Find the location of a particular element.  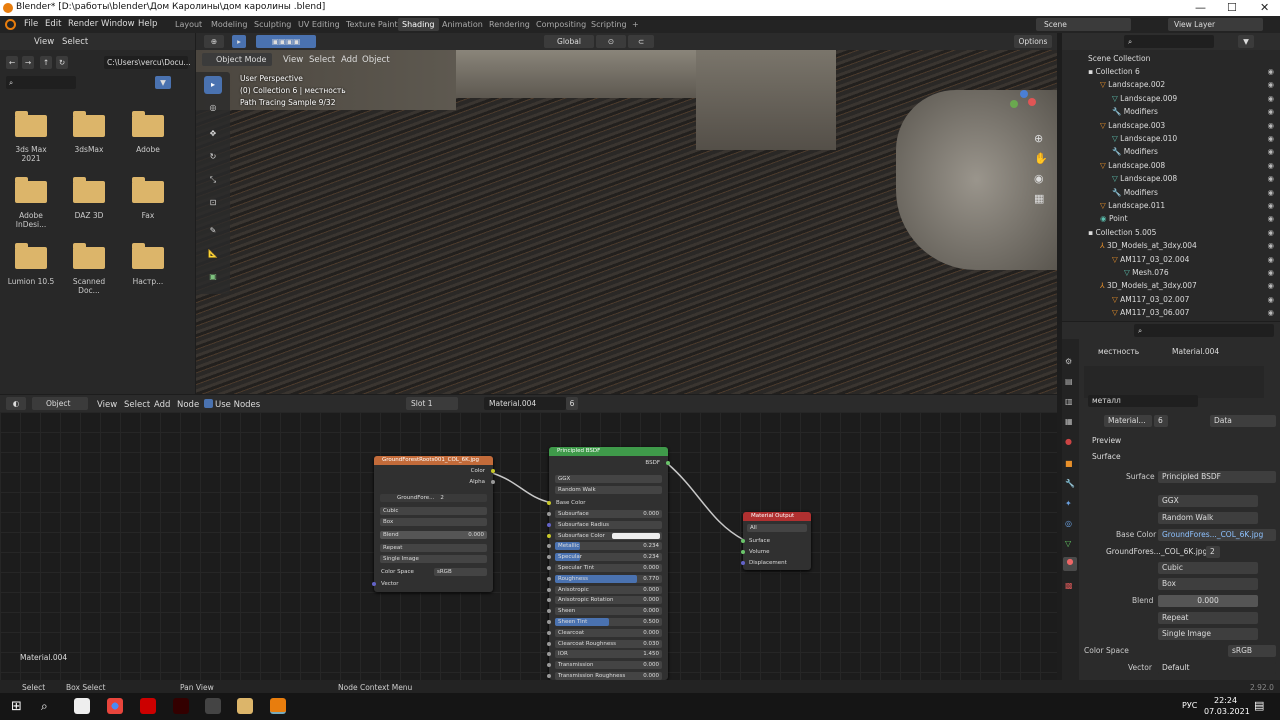

texture-tab-icon: ▩ is located at coordinates (1069, 585).